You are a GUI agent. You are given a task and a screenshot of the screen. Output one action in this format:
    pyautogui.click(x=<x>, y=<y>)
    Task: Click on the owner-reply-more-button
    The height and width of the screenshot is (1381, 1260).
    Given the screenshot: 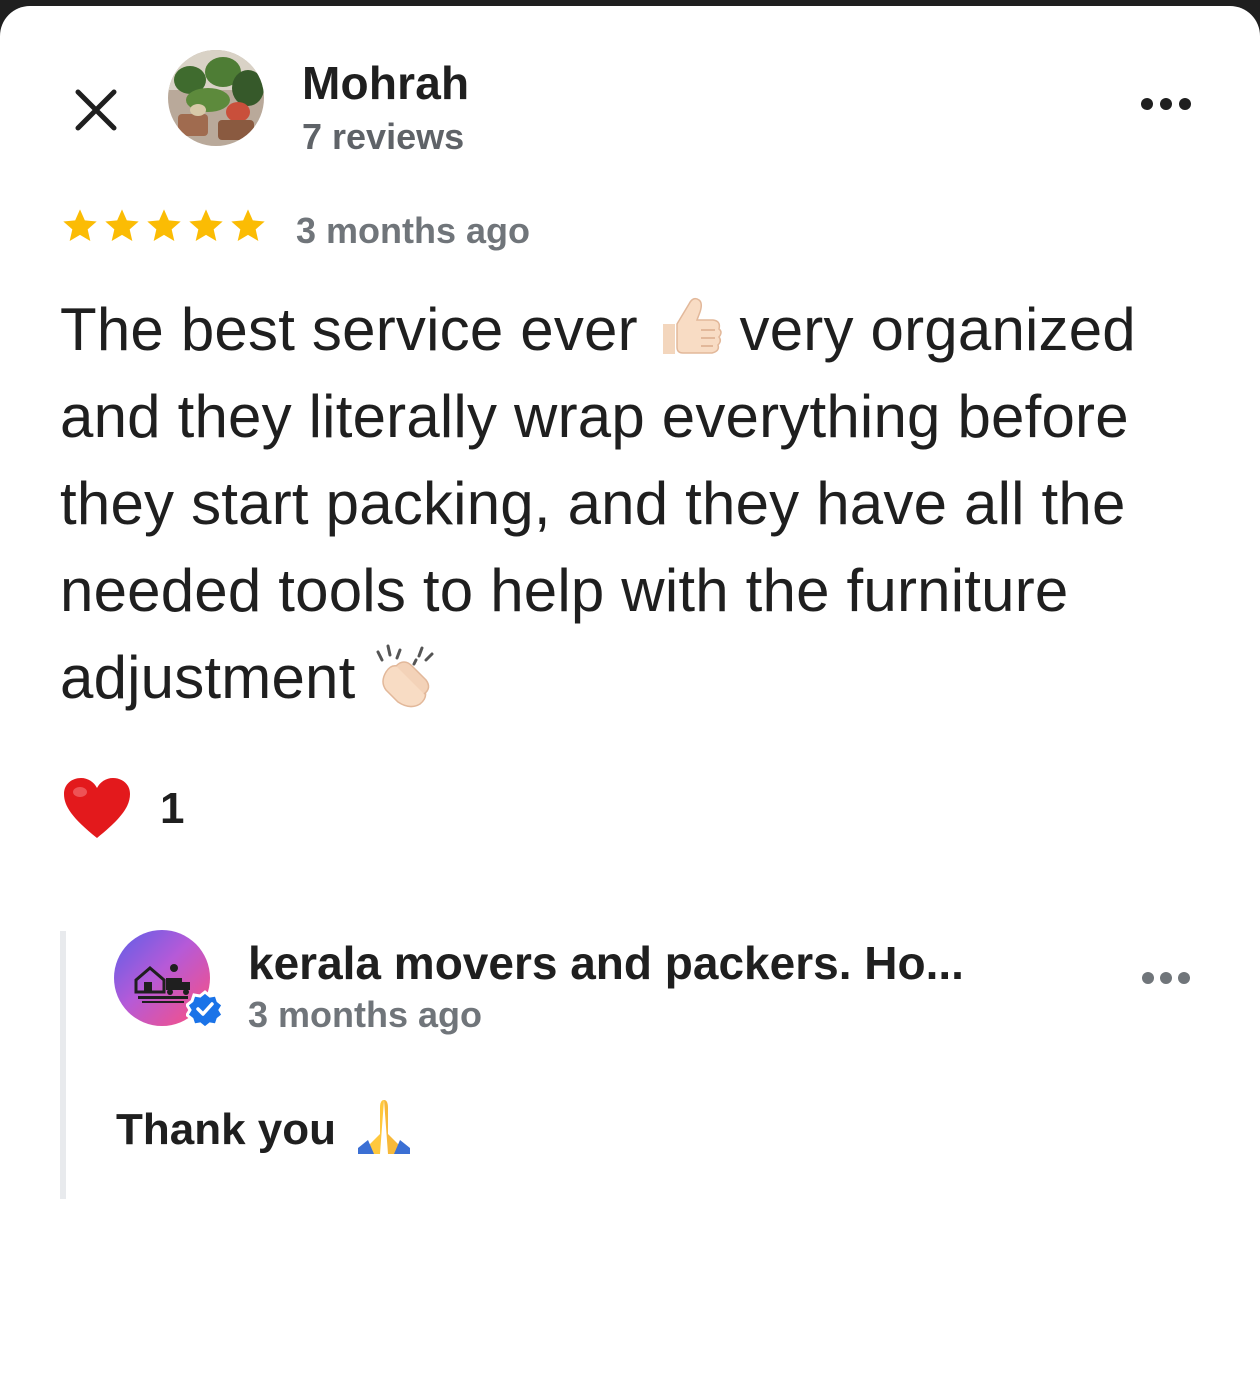 What is the action you would take?
    pyautogui.click(x=1166, y=978)
    